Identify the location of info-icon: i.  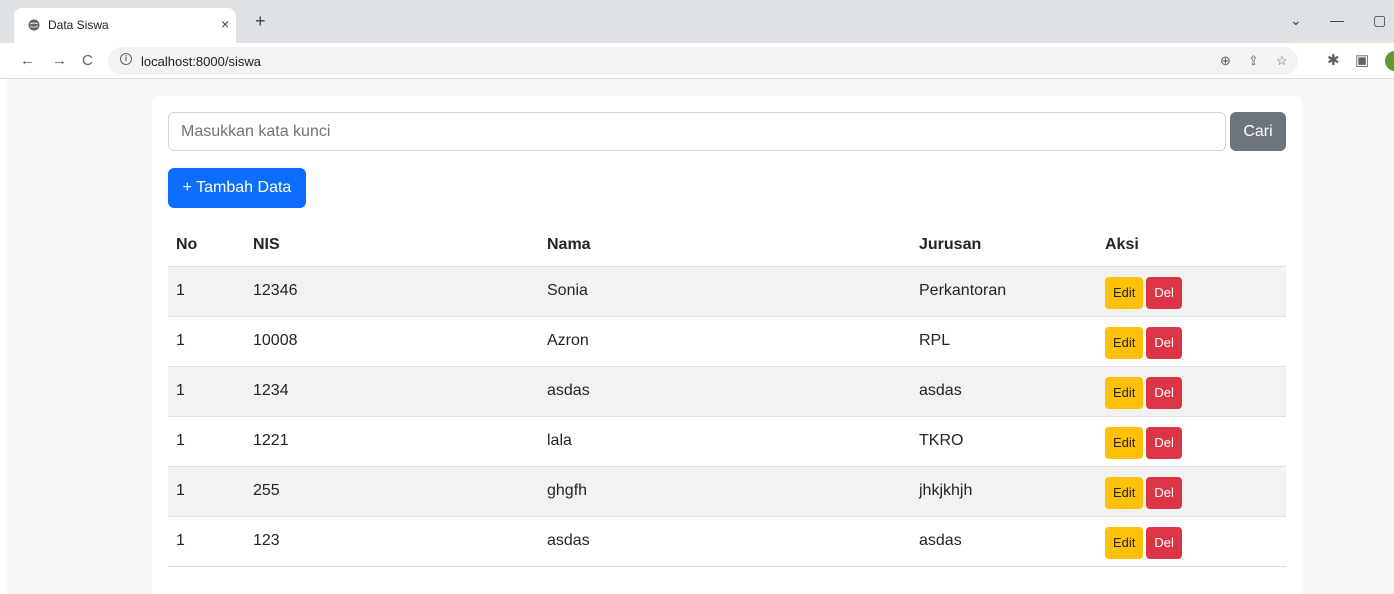
(126, 59).